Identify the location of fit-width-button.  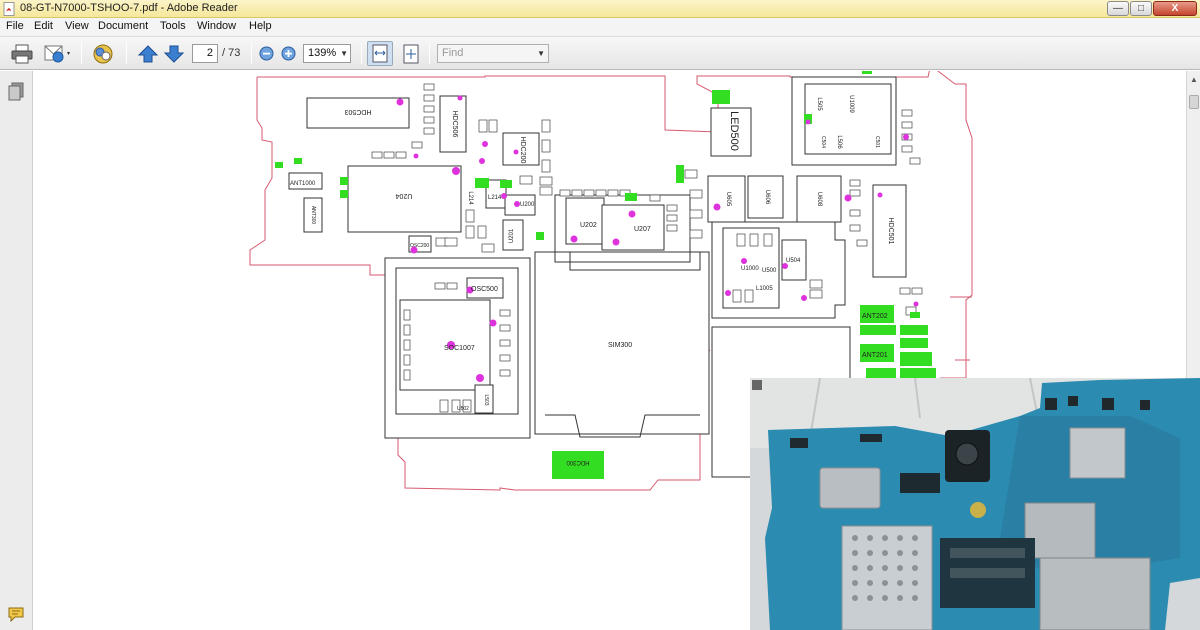
(380, 53).